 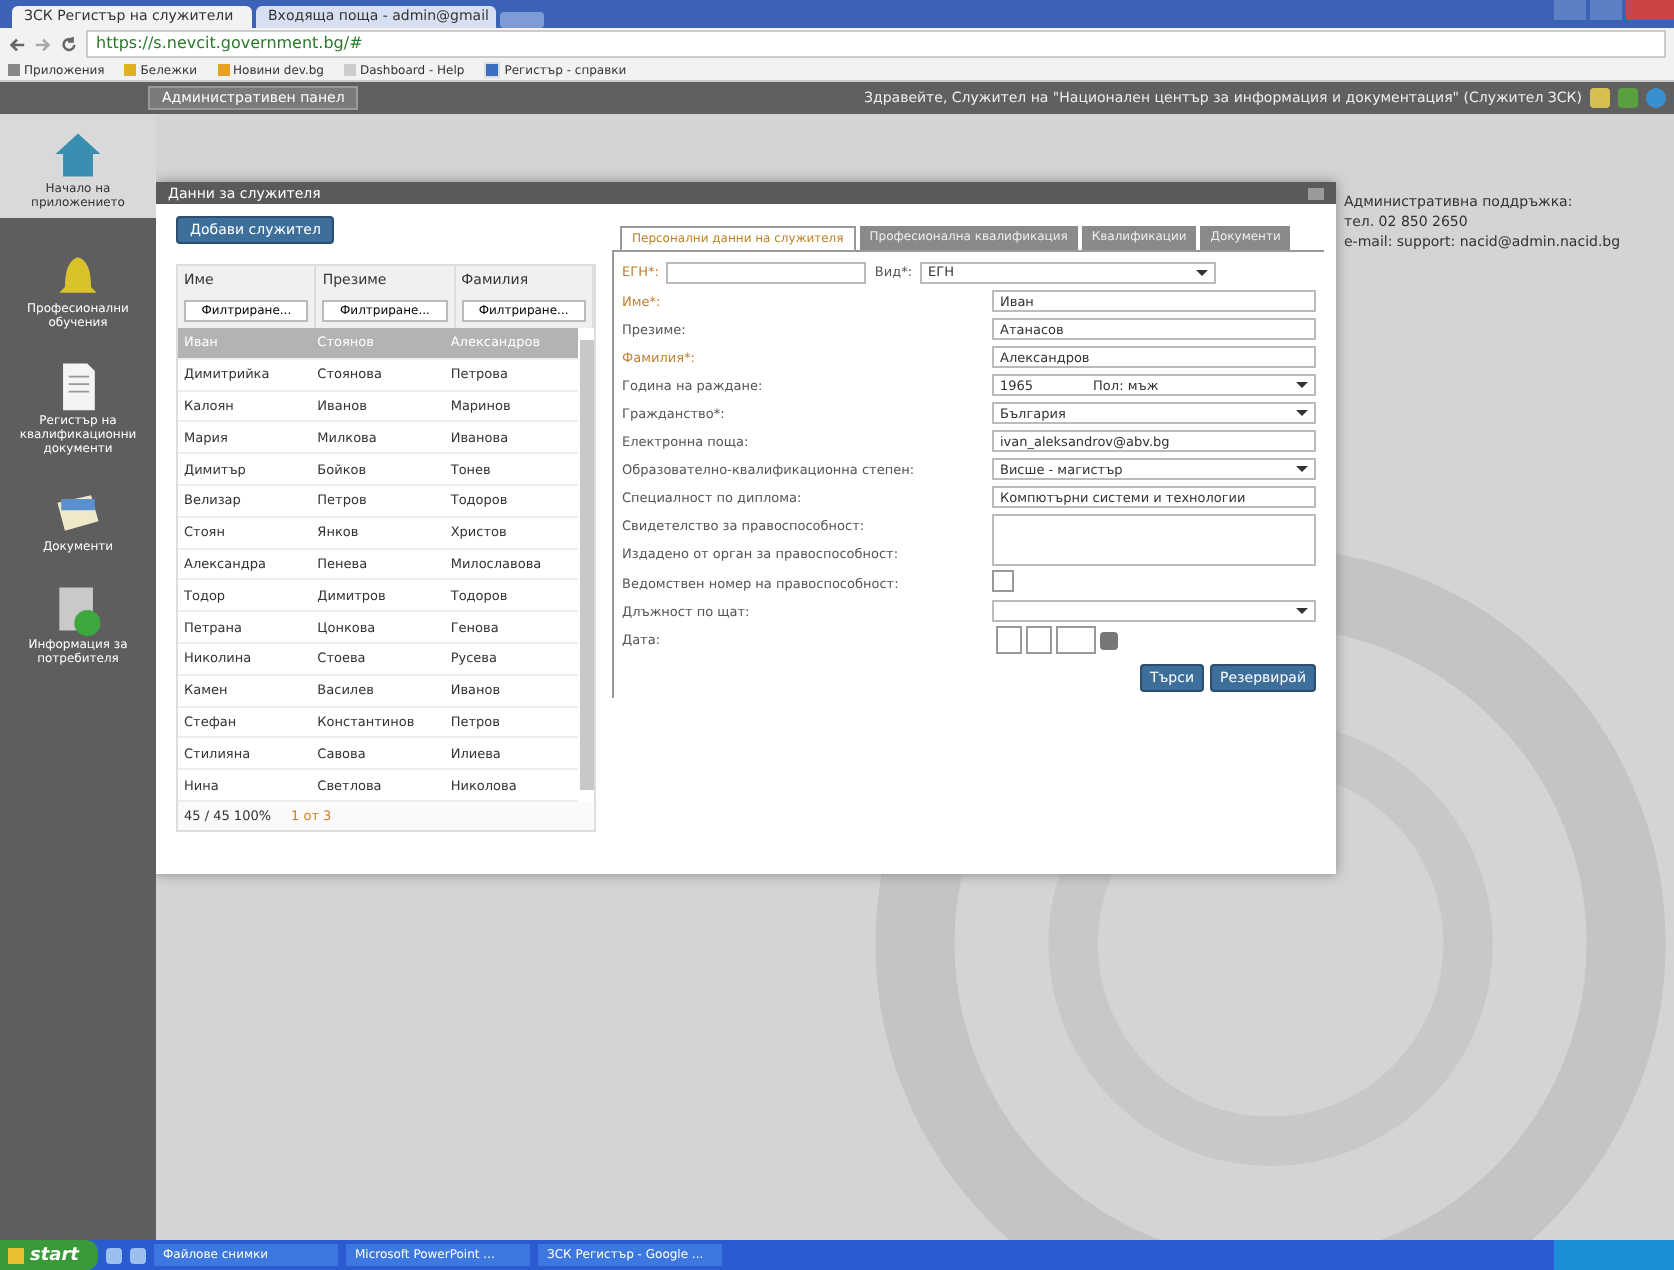 What do you see at coordinates (1154, 540) in the screenshot?
I see `text-area` at bounding box center [1154, 540].